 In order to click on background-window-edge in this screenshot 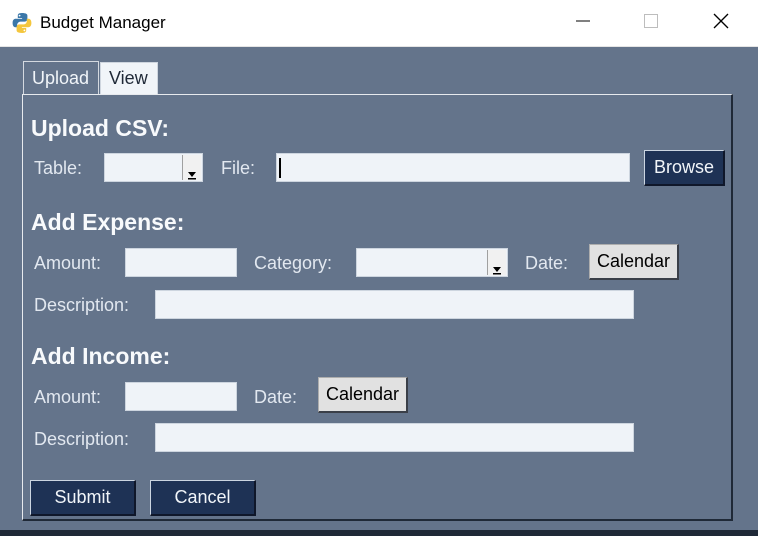, I will do `click(379, 533)`.